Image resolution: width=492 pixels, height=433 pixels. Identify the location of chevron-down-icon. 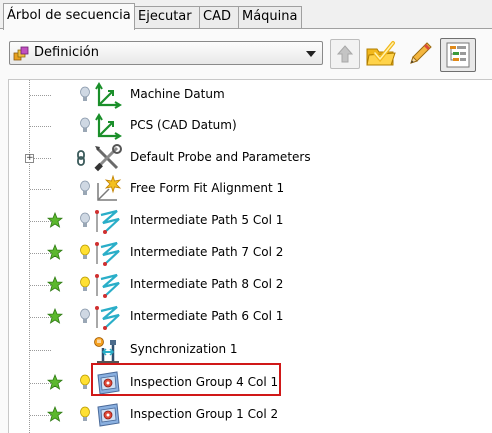
(311, 54).